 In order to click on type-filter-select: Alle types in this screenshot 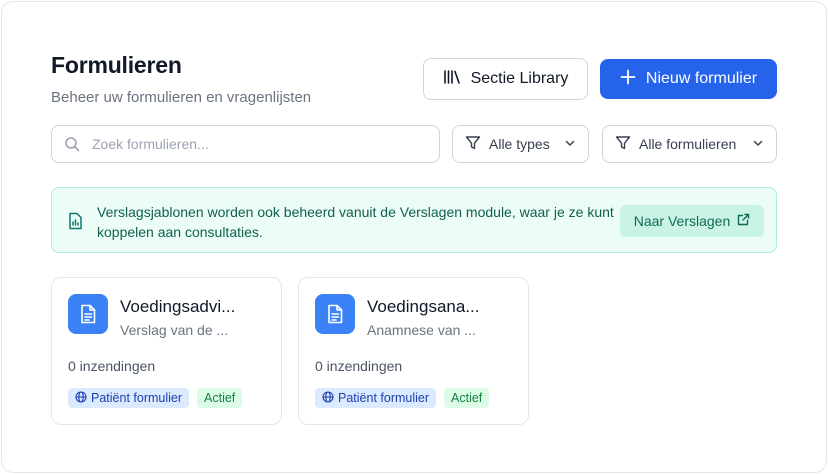, I will do `click(520, 144)`.